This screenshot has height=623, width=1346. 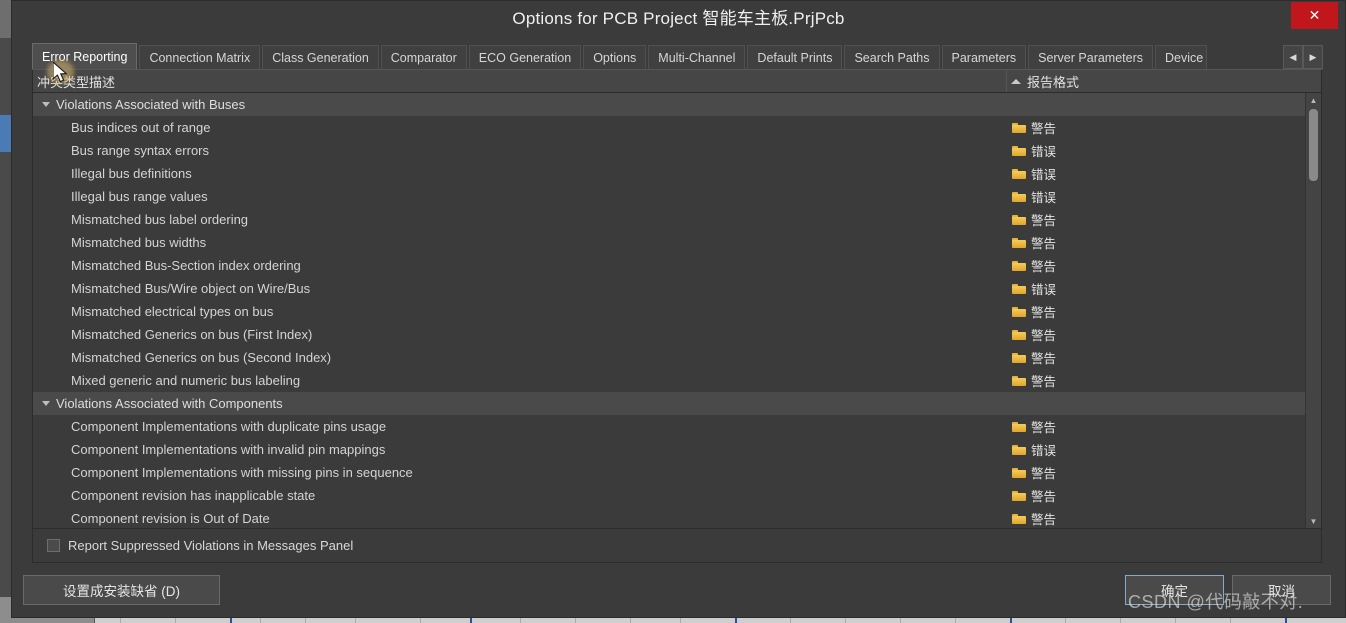 I want to click on sort-ascending-icon, so click(x=1016, y=81).